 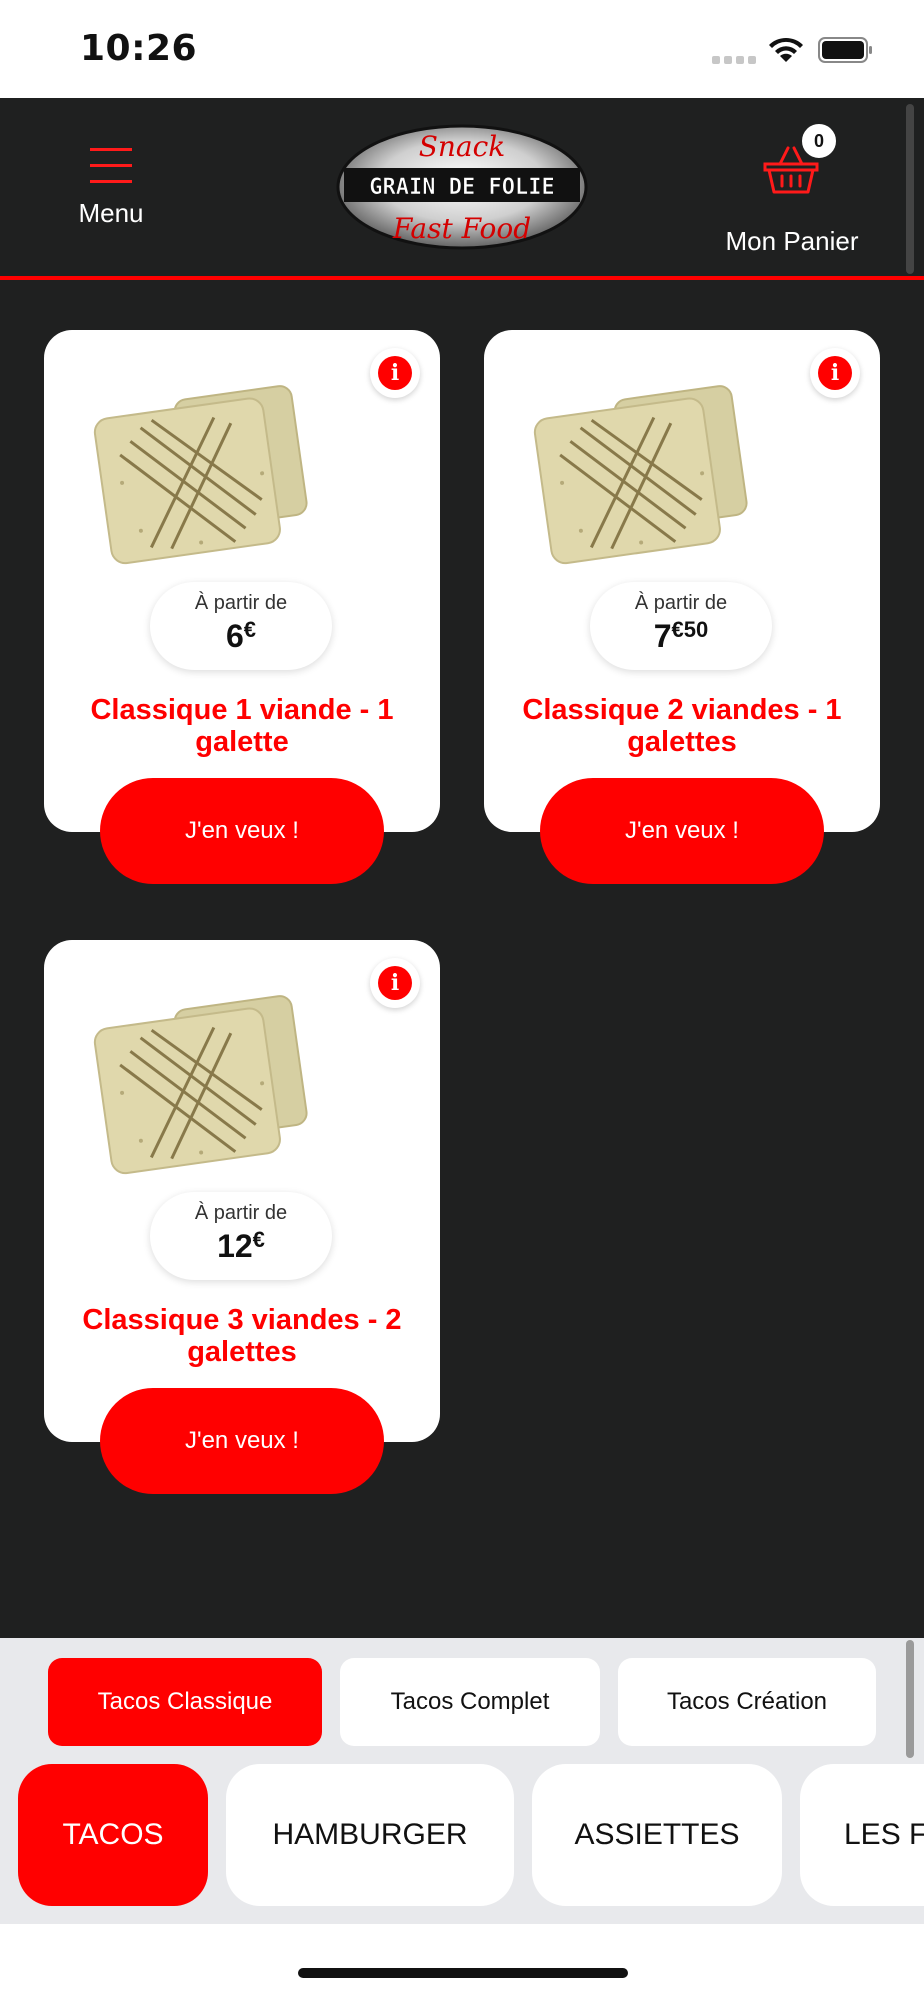 I want to click on price-badge: À partir de 12€, so click(x=241, y=1236).